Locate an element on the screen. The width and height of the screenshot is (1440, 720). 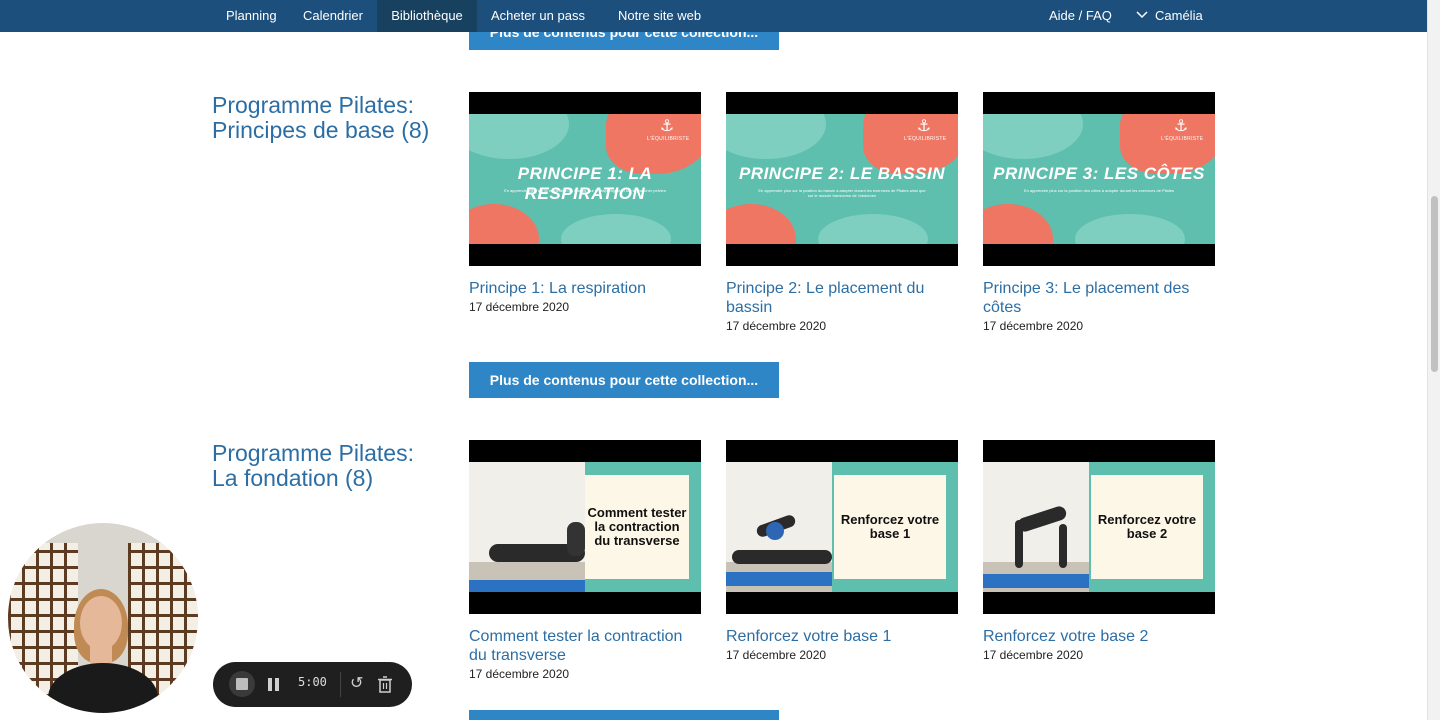
section-title-text: Programme Pilates: Principes de base is located at coordinates (313, 117).